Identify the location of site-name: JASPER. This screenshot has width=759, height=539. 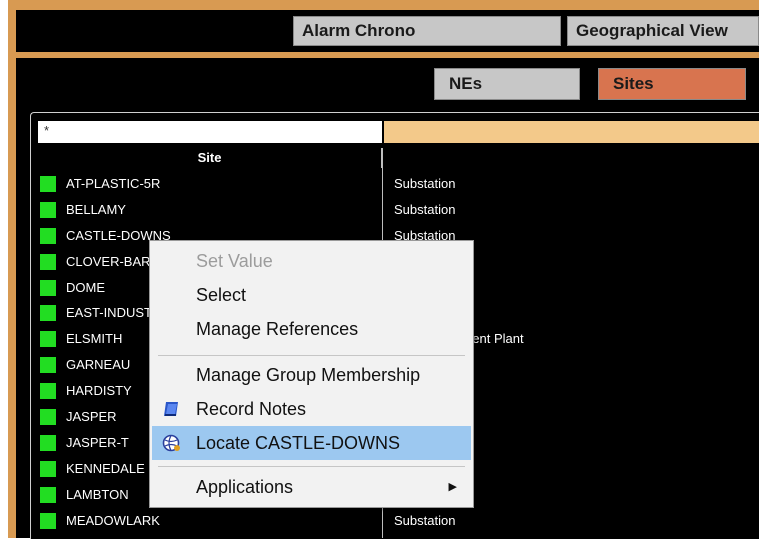
(91, 417).